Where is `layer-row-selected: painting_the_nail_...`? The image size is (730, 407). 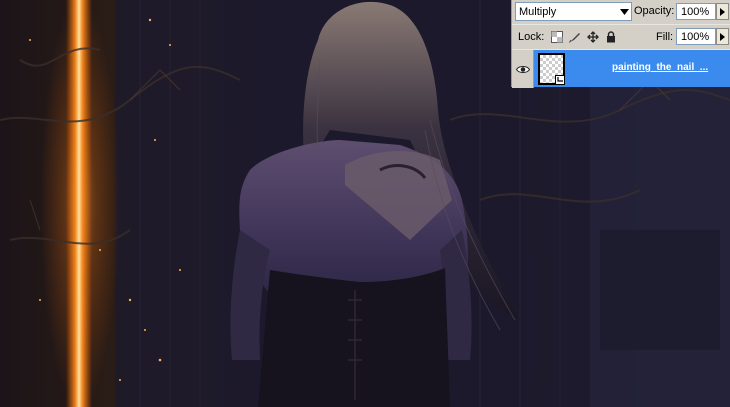
layer-row-selected: painting_the_nail_... is located at coordinates (621, 68).